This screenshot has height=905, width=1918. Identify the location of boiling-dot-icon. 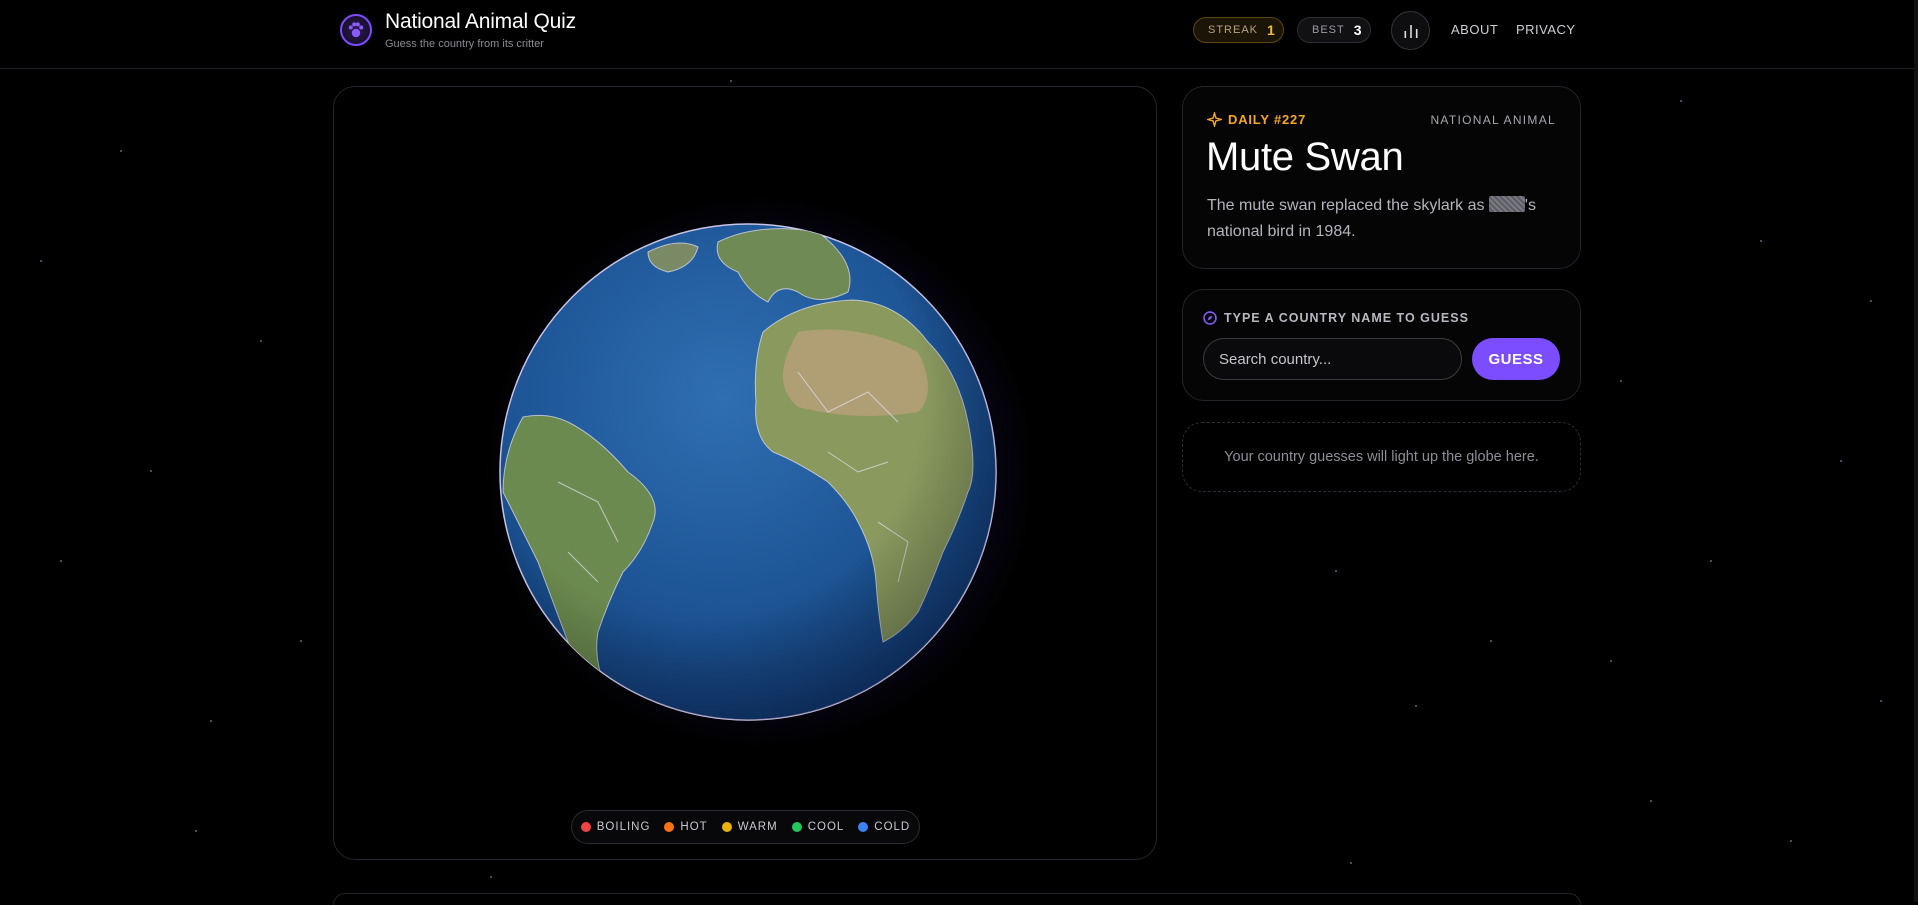
(585, 827).